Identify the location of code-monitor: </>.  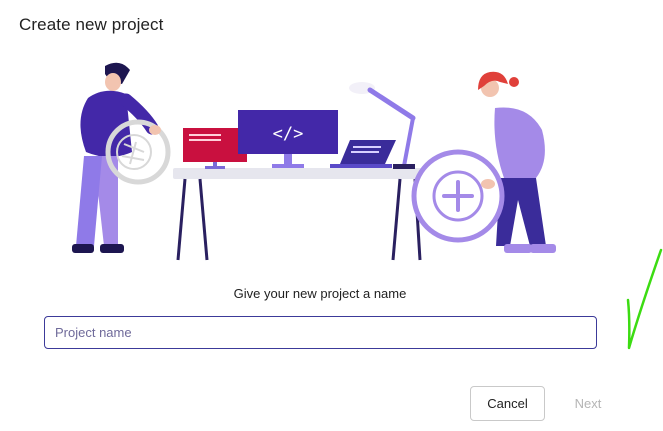
(288, 139).